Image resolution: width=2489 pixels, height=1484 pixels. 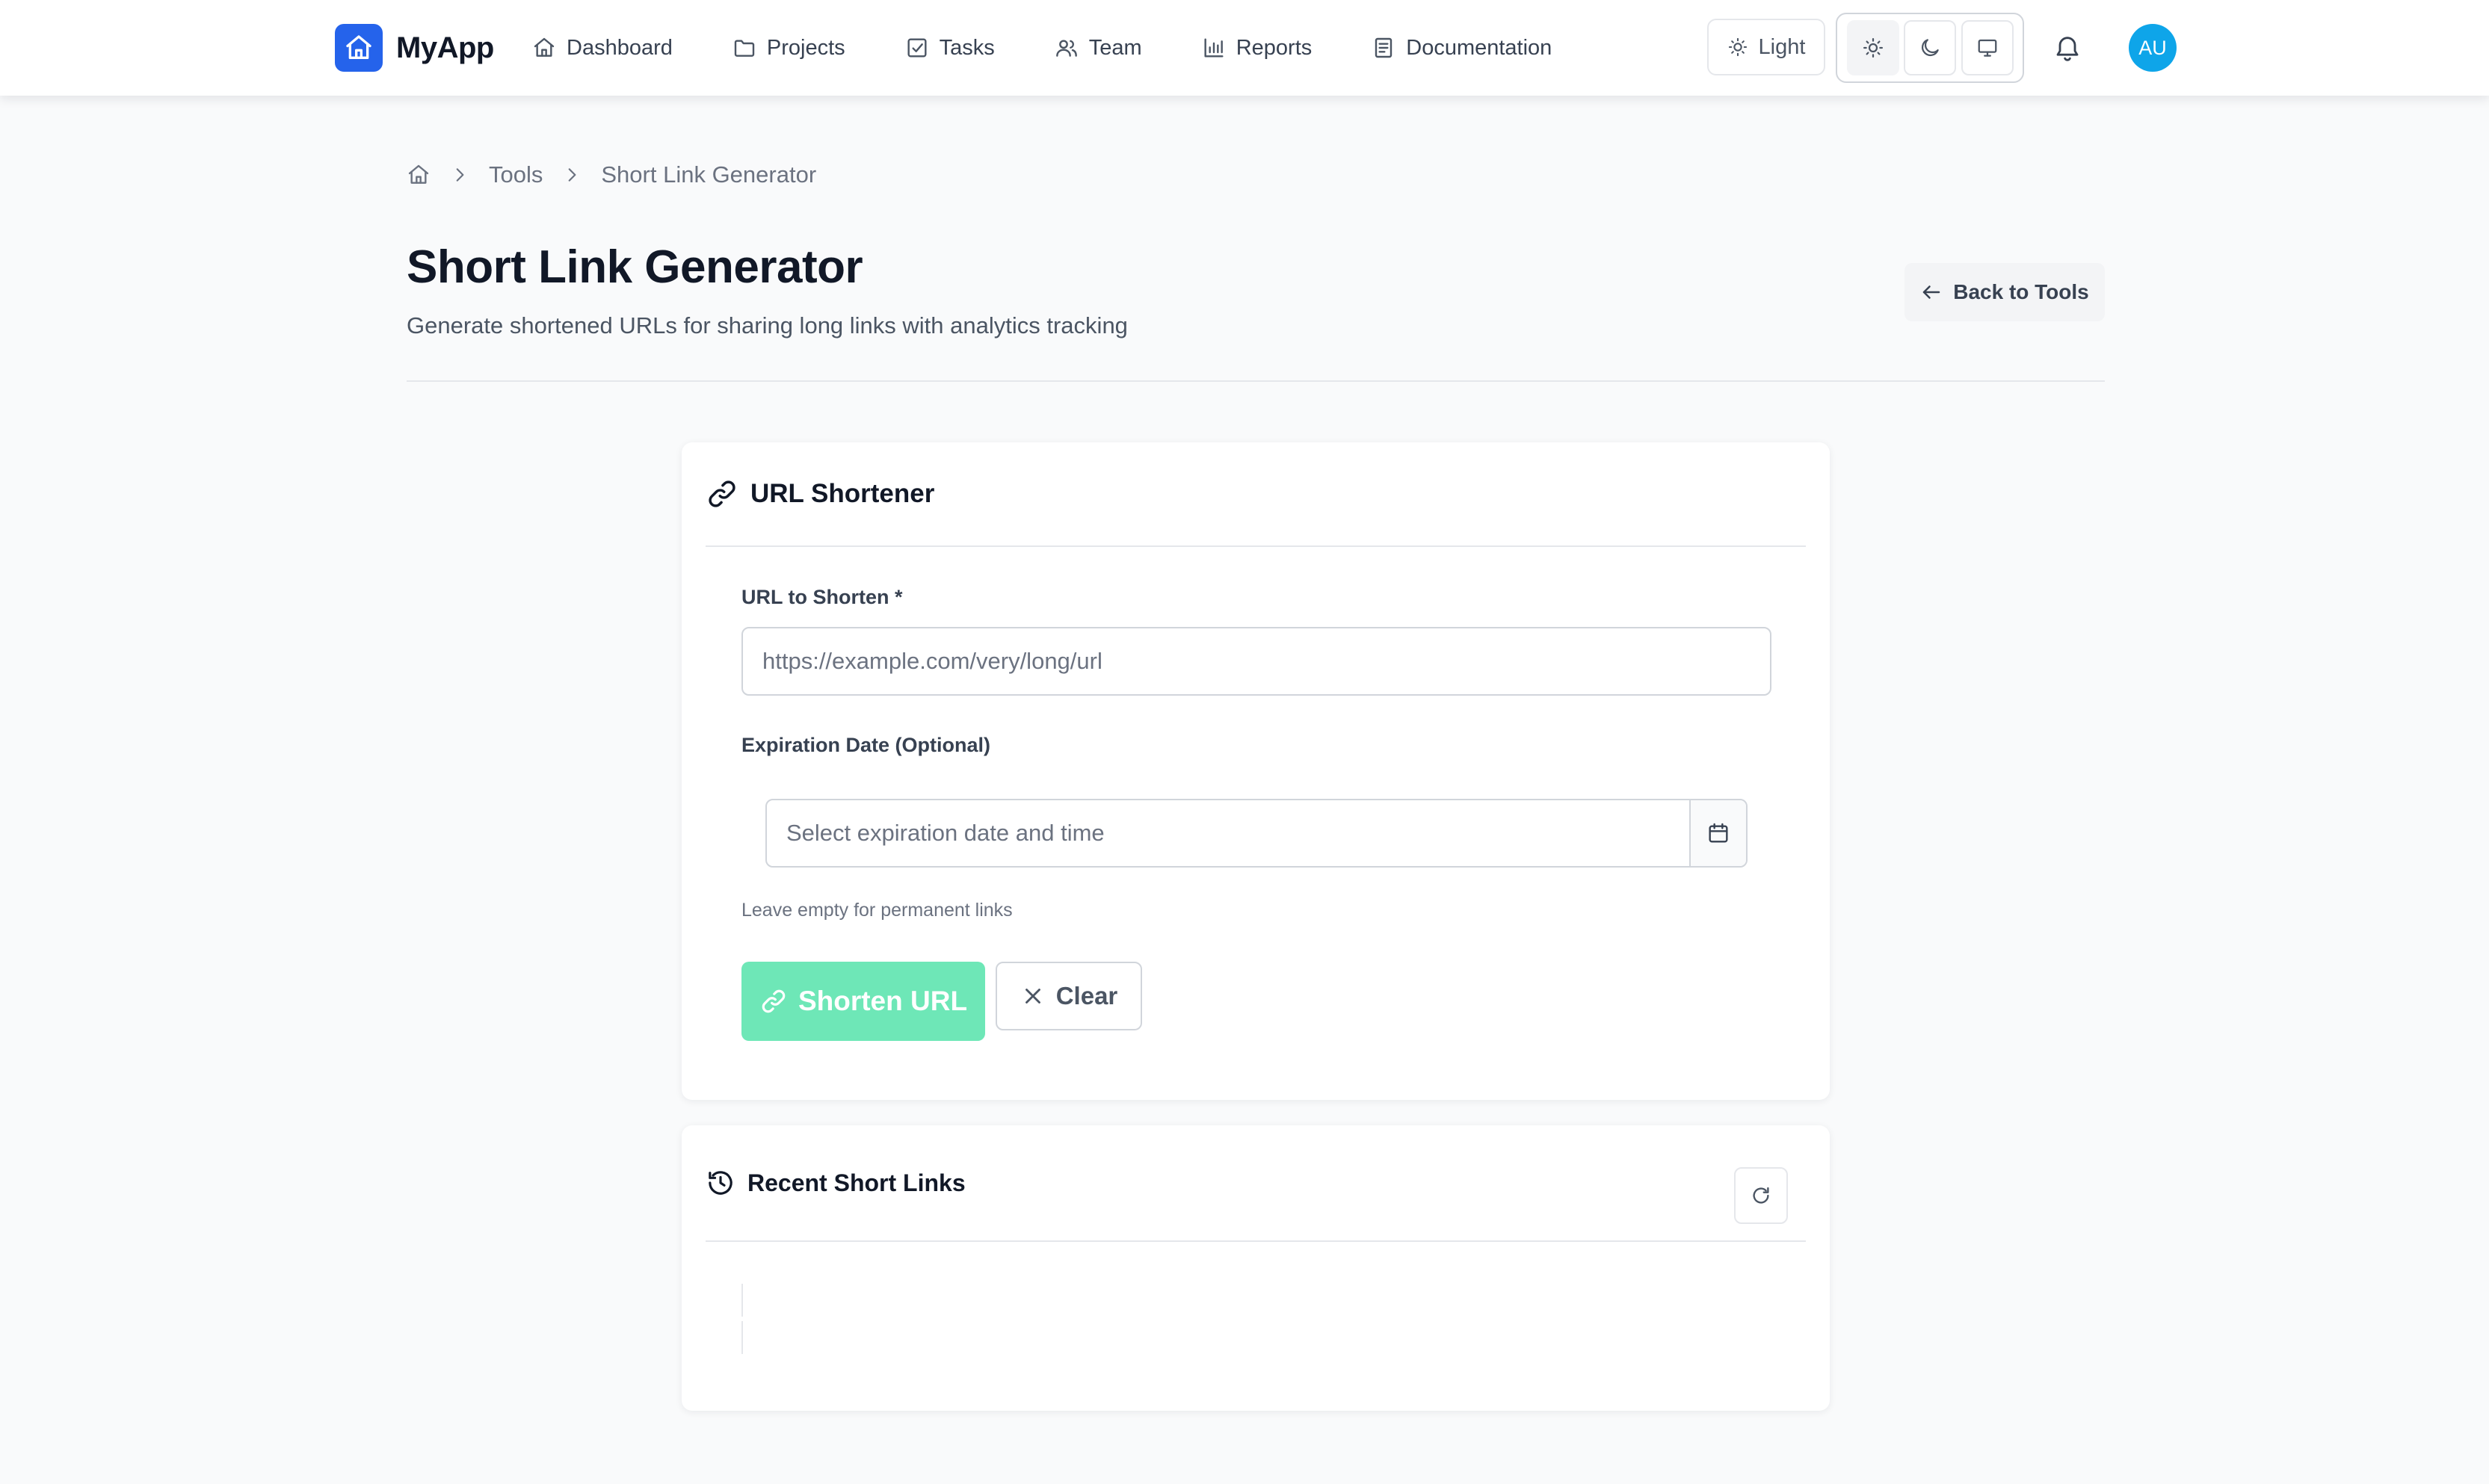 I want to click on document-icon, so click(x=1383, y=48).